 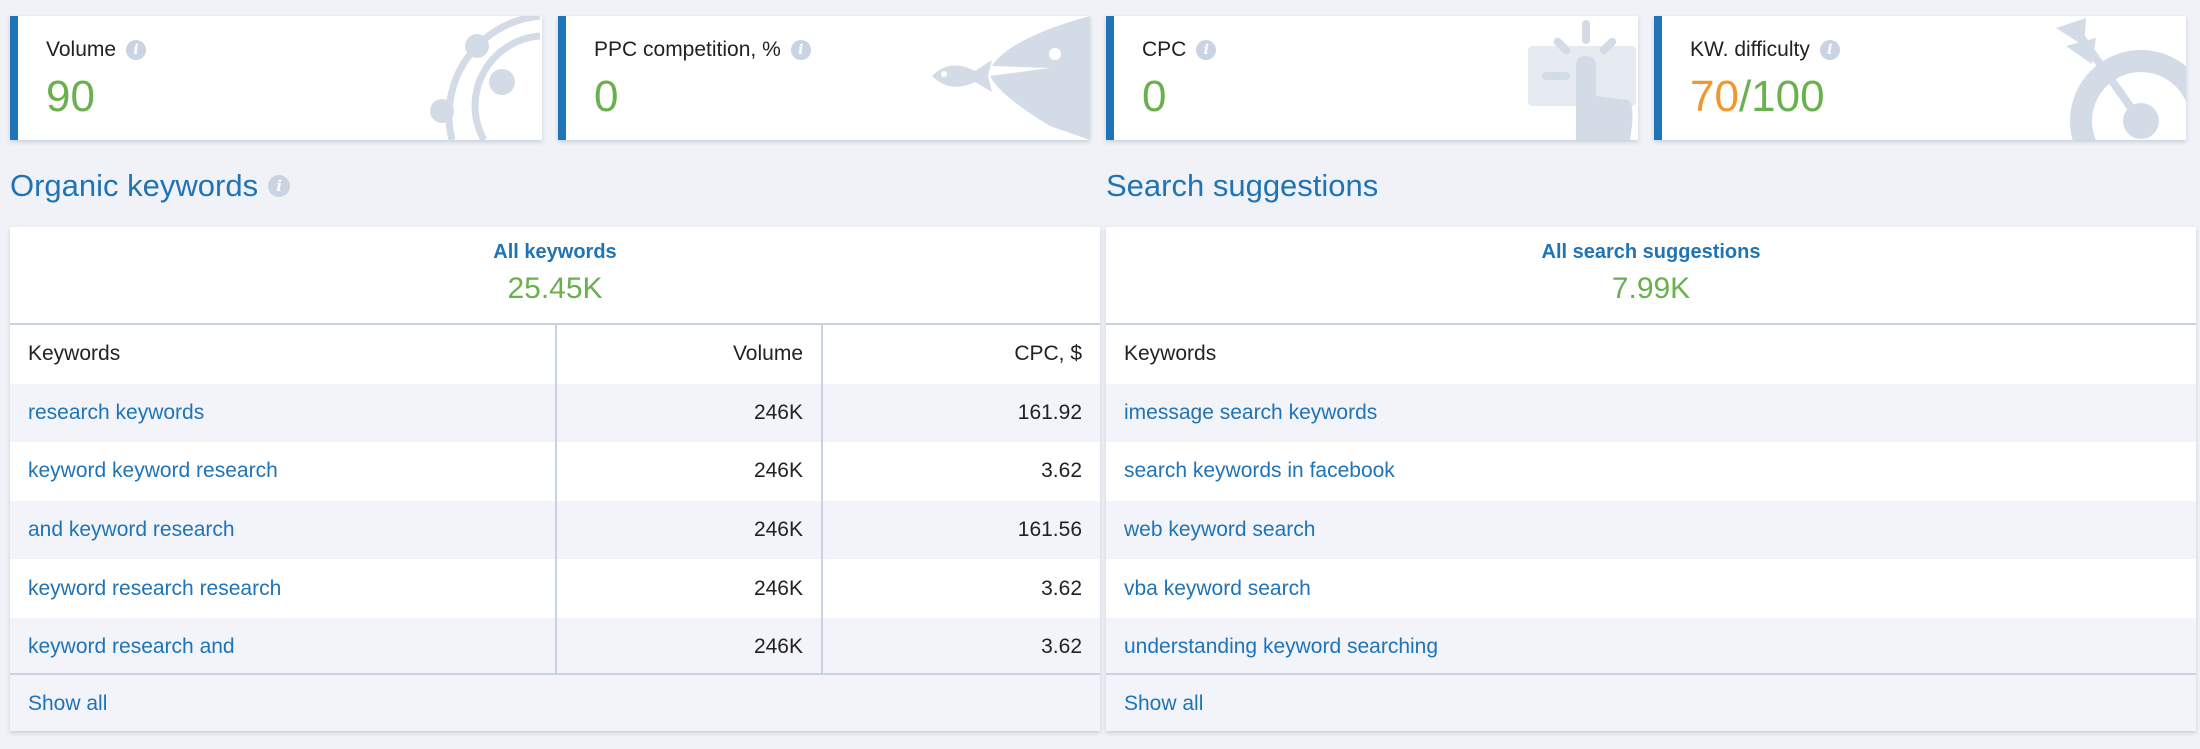 What do you see at coordinates (1651, 252) in the screenshot?
I see `all-search-suggestions-link: All search suggestions` at bounding box center [1651, 252].